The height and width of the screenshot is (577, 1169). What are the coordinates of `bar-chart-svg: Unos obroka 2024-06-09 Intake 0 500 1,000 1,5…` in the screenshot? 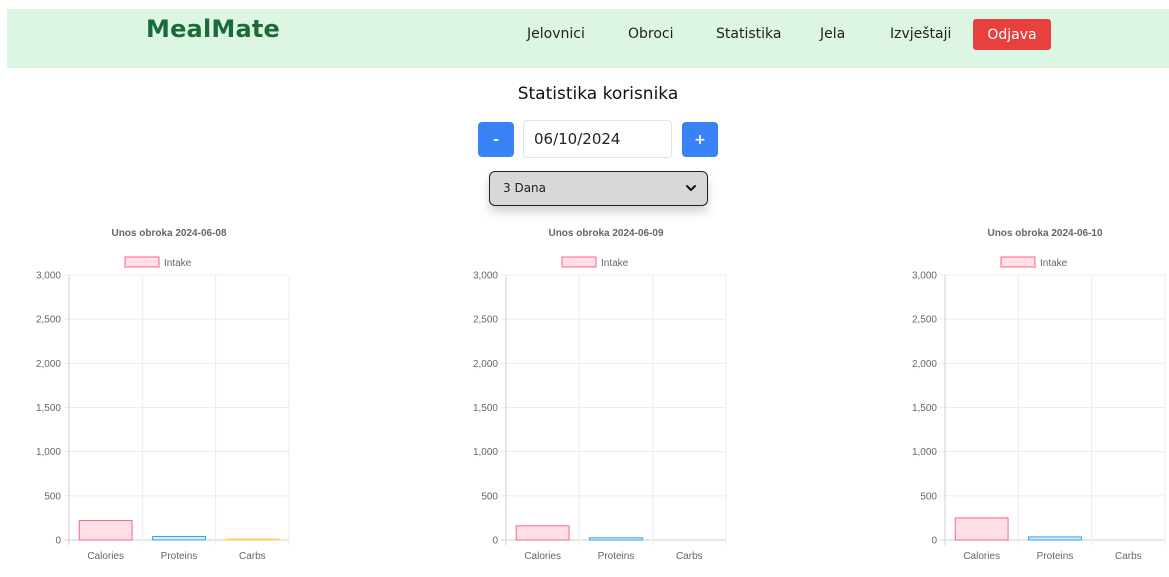 It's located at (600, 395).